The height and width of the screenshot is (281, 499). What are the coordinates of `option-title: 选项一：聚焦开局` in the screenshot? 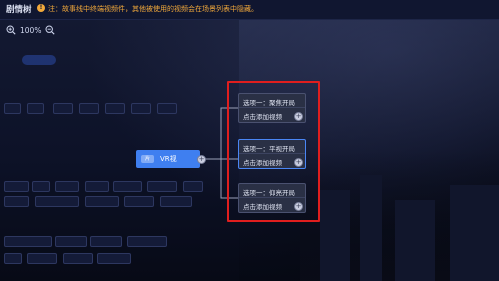 It's located at (269, 103).